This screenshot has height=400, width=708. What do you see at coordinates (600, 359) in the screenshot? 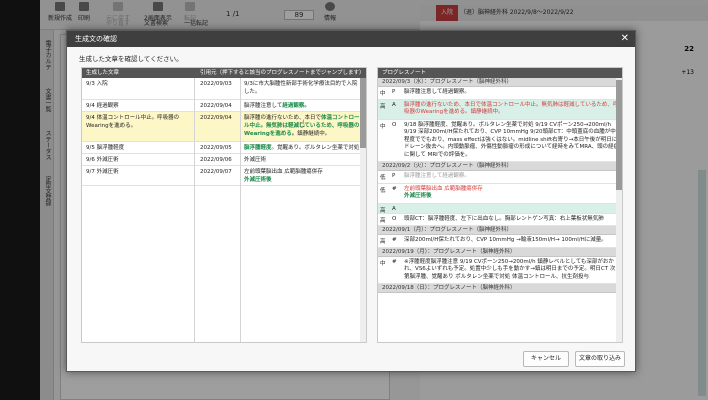
I see `import-text-button: 文章の取り込み` at bounding box center [600, 359].